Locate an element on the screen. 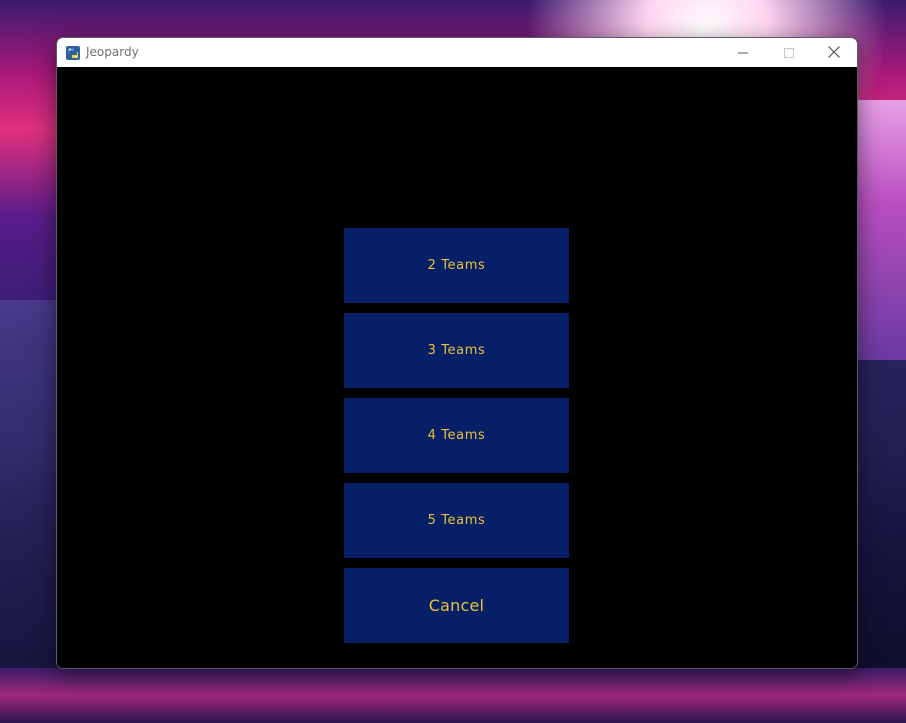  five-teams-label: 5 Teams is located at coordinates (456, 520).